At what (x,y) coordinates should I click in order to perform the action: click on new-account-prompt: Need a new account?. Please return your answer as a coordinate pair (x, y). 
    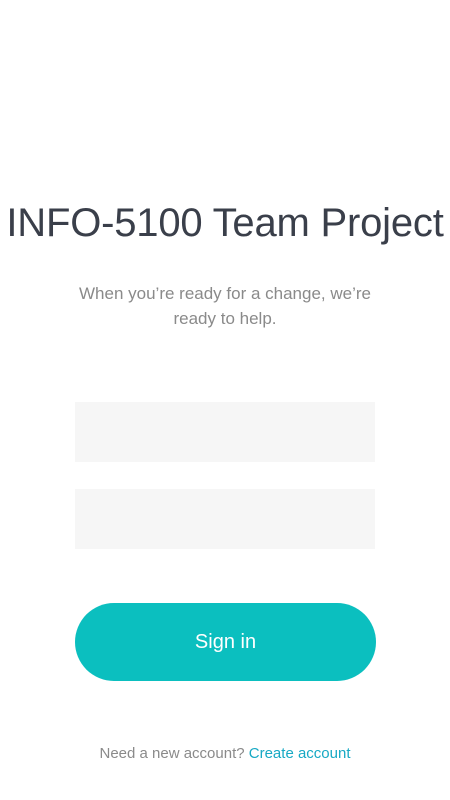
    Looking at the image, I should click on (172, 753).